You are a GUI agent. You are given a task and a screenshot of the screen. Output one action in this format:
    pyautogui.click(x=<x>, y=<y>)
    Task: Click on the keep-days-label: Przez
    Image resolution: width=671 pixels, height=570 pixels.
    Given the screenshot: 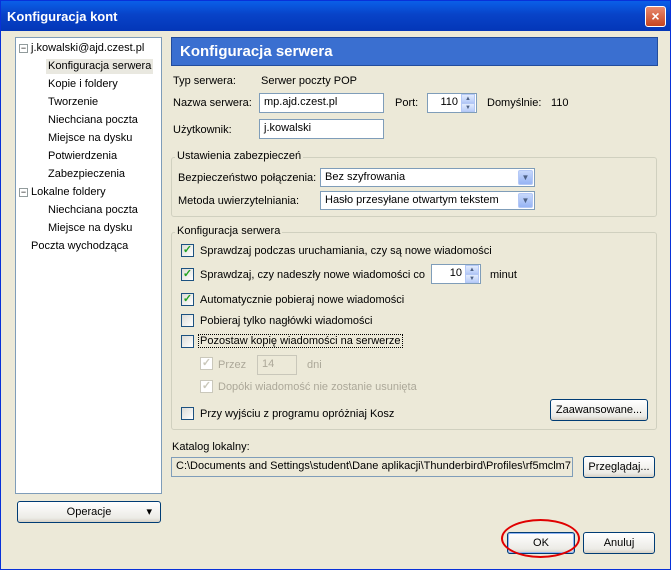 What is the action you would take?
    pyautogui.click(x=232, y=365)
    